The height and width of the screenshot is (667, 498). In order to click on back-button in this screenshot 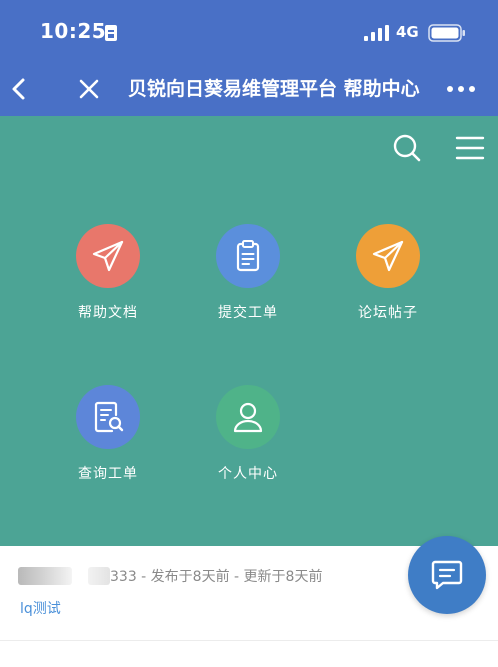, I will do `click(19, 89)`.